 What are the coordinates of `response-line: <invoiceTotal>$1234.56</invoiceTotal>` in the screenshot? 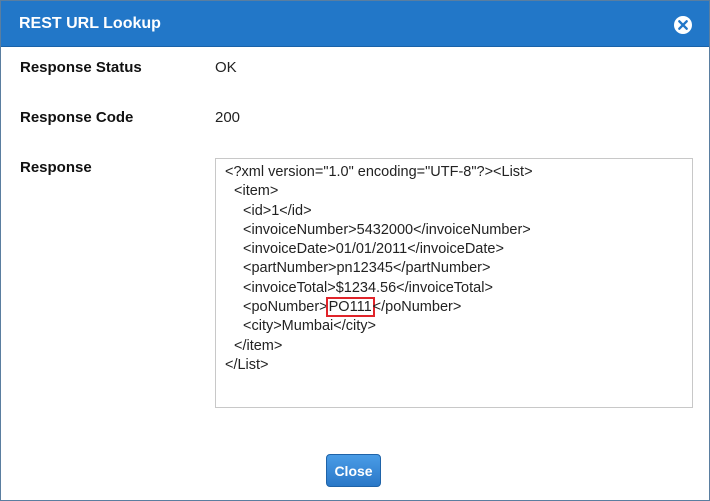 It's located at (368, 287).